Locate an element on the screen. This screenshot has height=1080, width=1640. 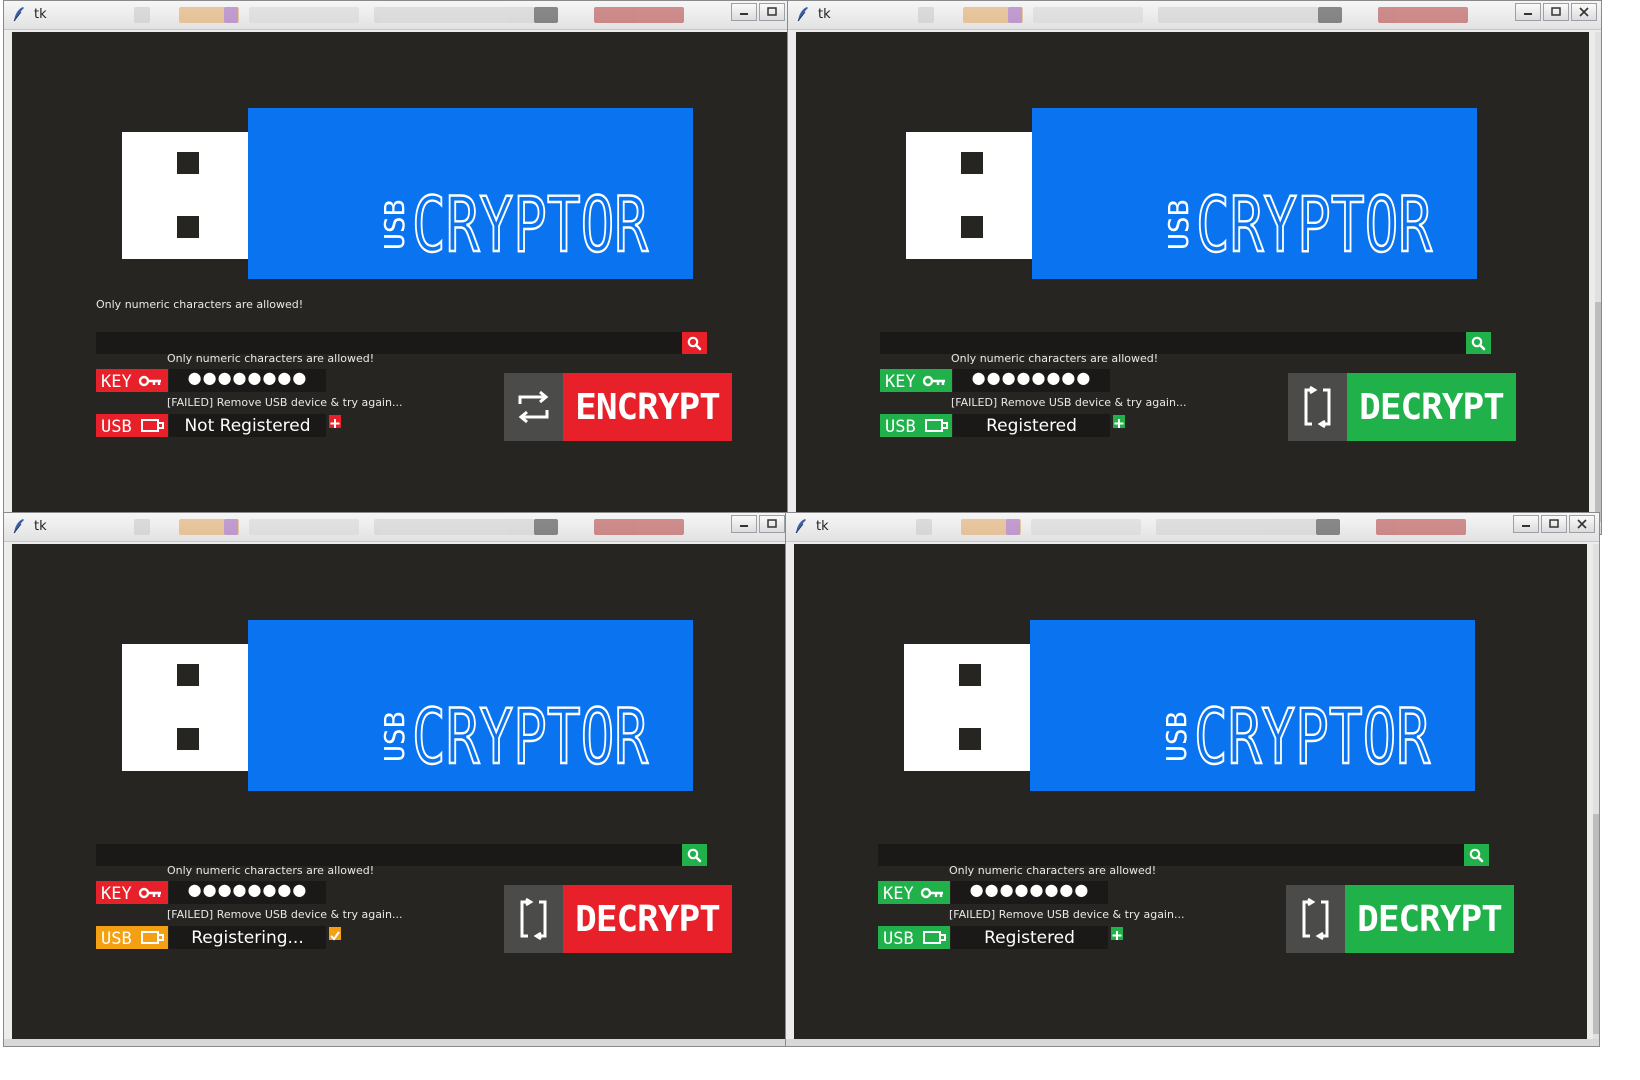
bracket-swap-icon is located at coordinates (533, 919).